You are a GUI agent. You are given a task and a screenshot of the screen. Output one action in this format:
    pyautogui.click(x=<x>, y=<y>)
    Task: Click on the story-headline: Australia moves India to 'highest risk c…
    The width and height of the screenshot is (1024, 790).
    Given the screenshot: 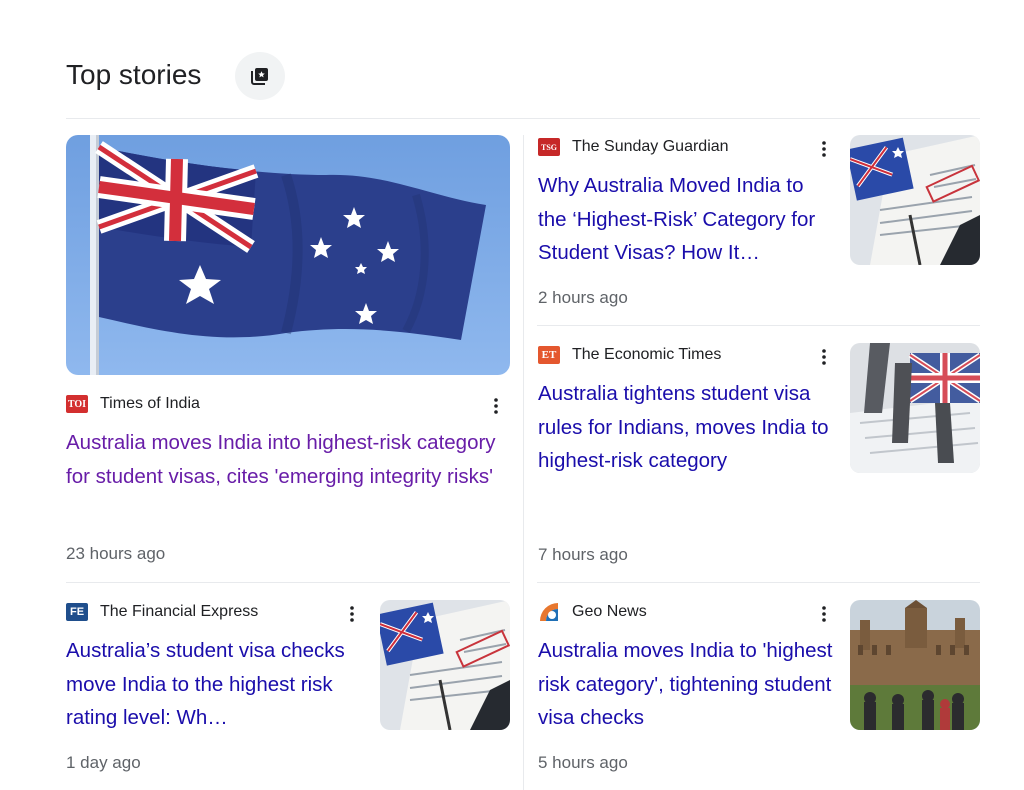 What is the action you would take?
    pyautogui.click(x=690, y=684)
    